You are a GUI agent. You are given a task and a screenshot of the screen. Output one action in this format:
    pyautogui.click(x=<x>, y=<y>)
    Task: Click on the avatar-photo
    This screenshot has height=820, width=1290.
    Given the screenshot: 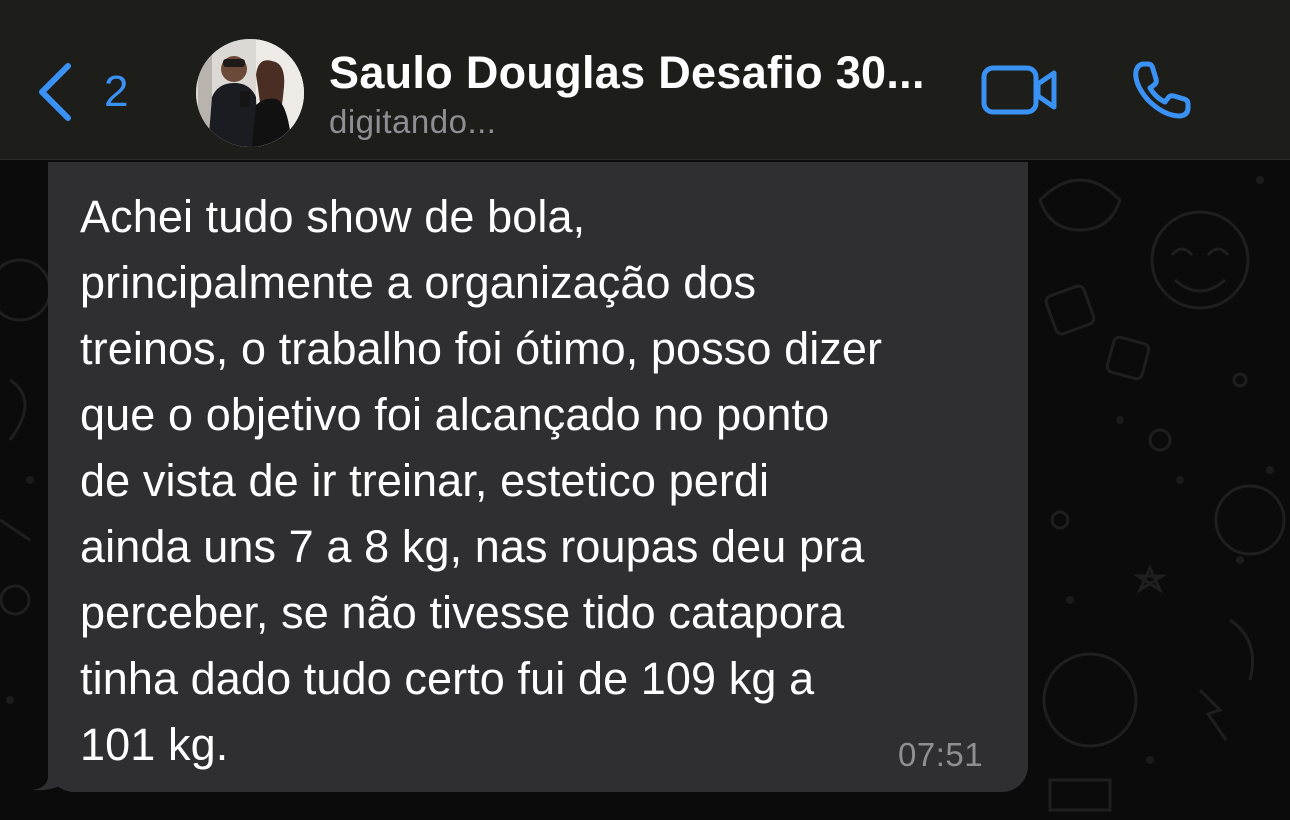 What is the action you would take?
    pyautogui.click(x=250, y=93)
    